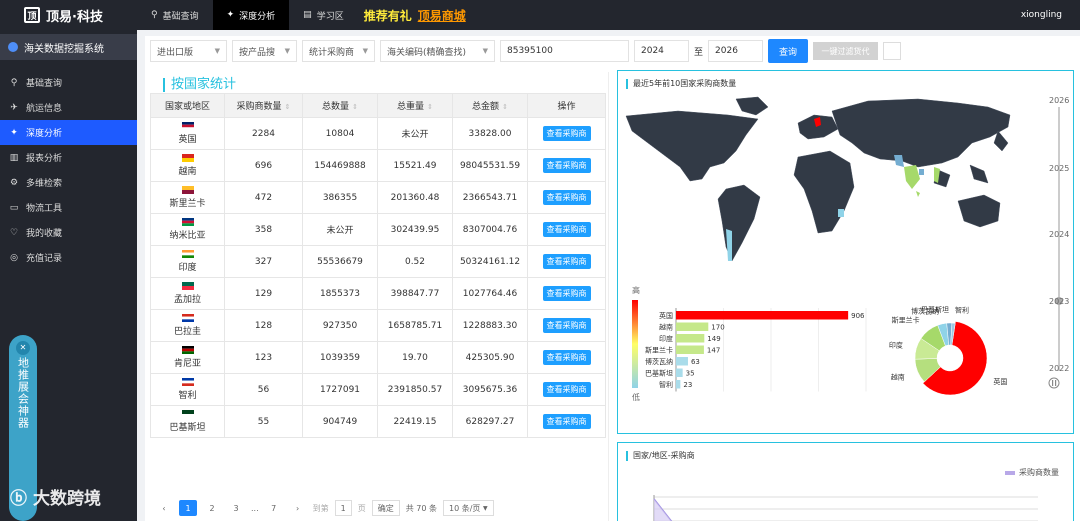 This screenshot has width=1080, height=521. Describe the element at coordinates (14, 207) in the screenshot. I see `truck-icon: ▭` at that location.